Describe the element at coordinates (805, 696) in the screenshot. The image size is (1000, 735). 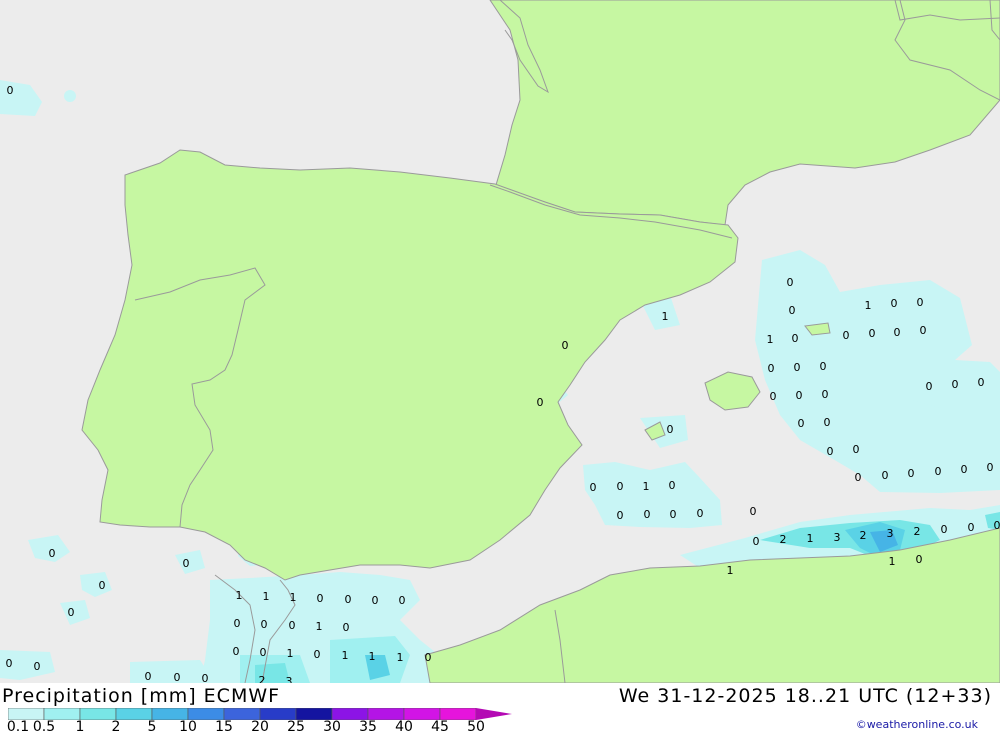
I see `valid-time: We 31-12-2025 18..21 UTC (12+33)` at that location.